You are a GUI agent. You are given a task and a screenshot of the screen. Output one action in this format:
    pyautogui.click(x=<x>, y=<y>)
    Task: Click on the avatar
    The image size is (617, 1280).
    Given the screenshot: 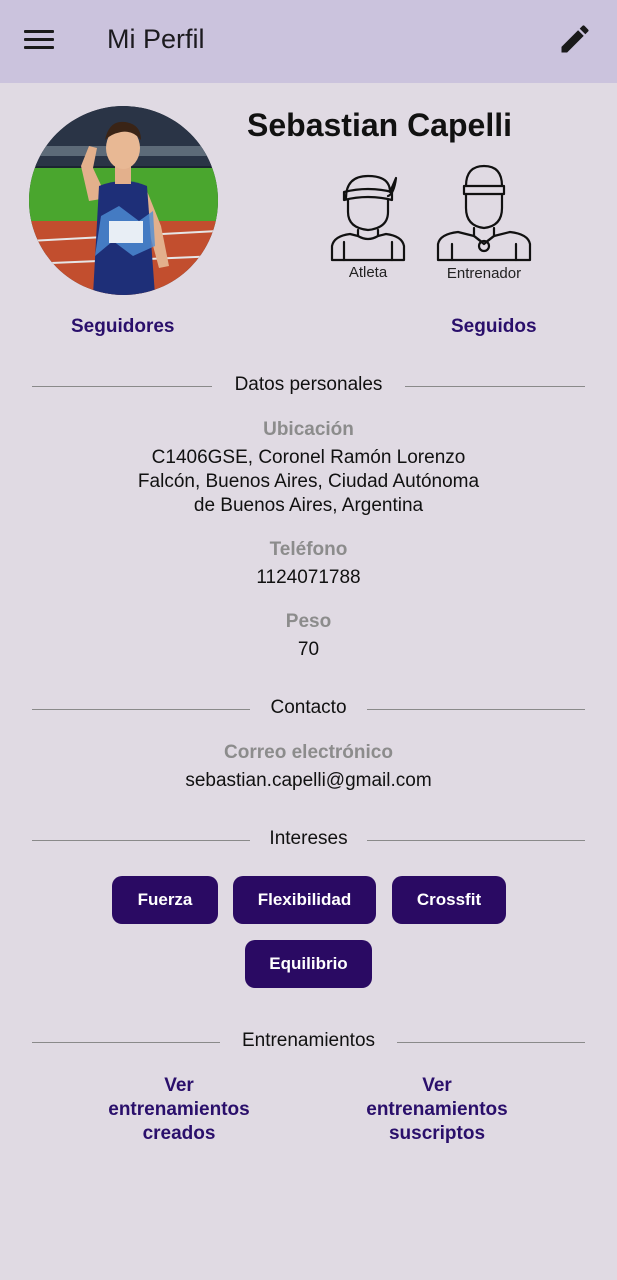 What is the action you would take?
    pyautogui.click(x=123, y=200)
    